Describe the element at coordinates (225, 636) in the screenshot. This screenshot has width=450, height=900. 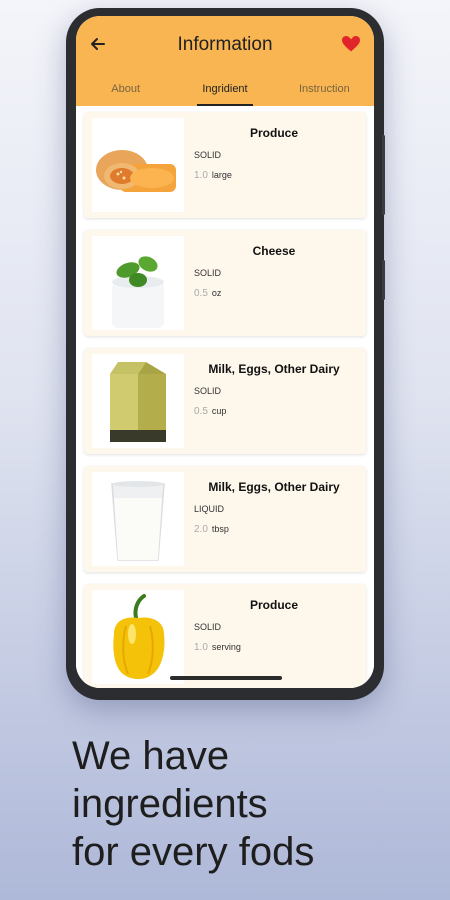
I see `ingredient-card: Produce SOLID 1.0 serving` at that location.